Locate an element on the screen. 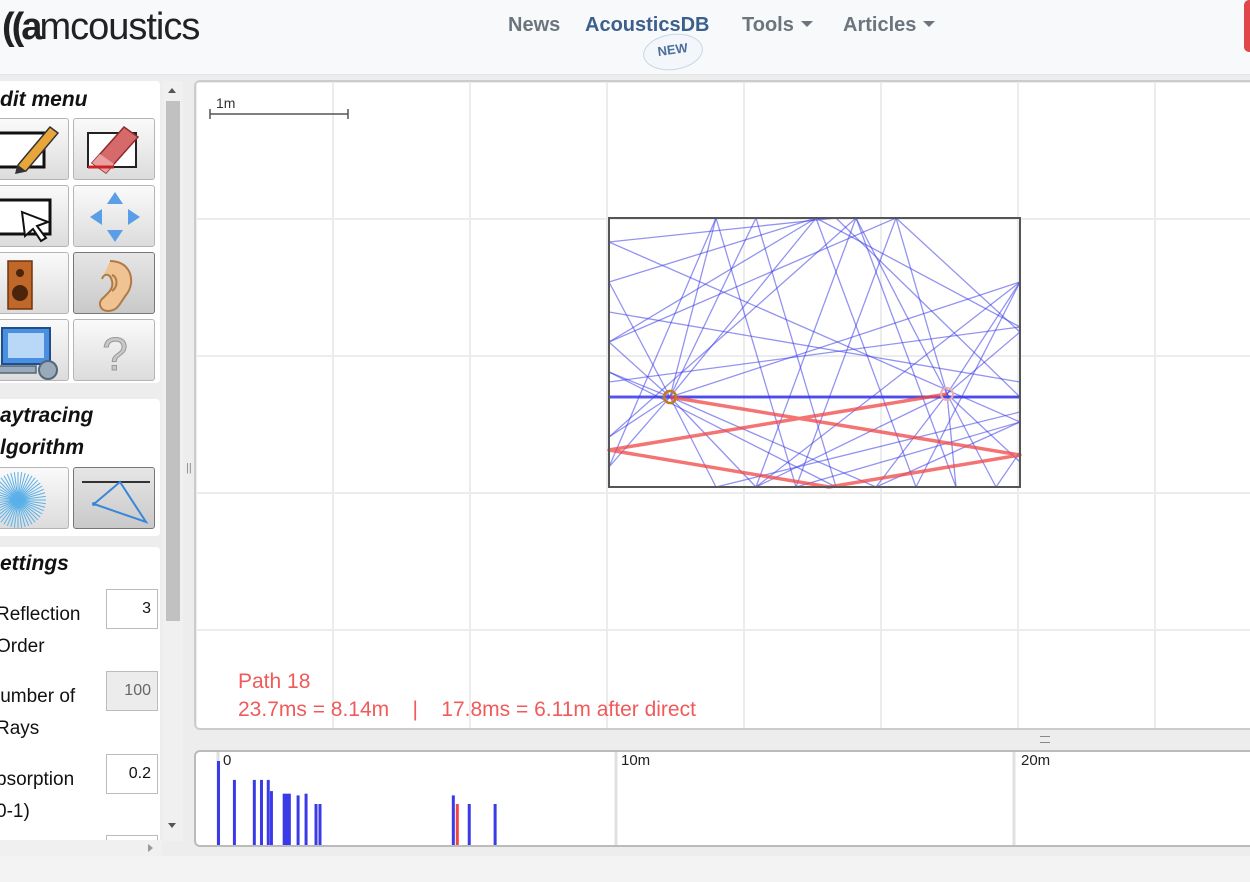  reflection-order-label: Reflection Order is located at coordinates (40, 631).